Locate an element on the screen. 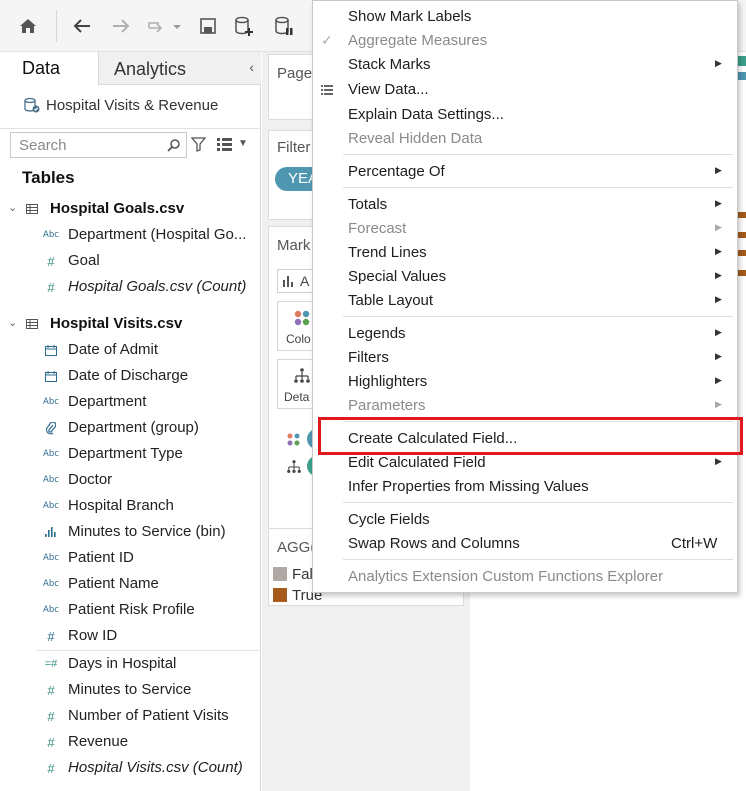  field-name: Goal is located at coordinates (84, 260).